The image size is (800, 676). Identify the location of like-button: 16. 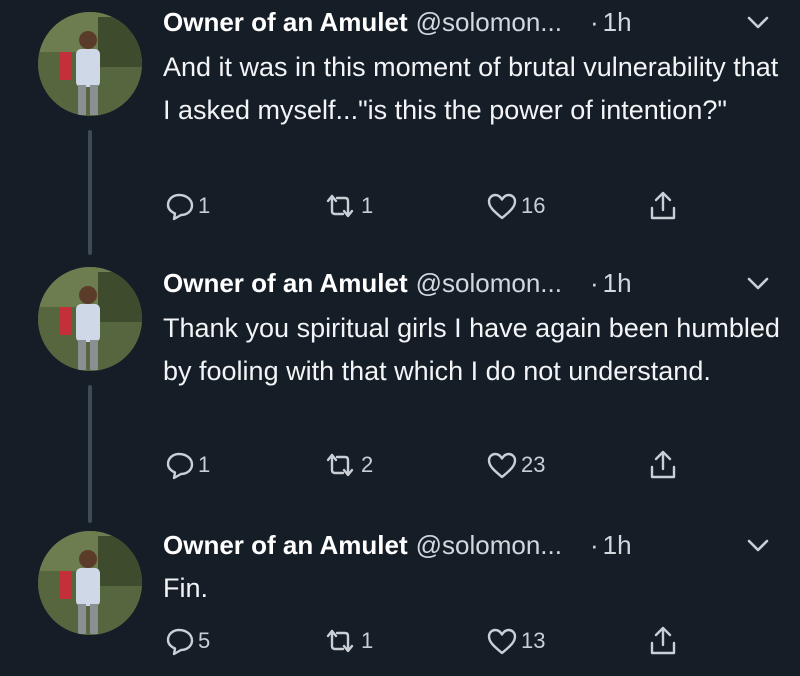
(515, 206).